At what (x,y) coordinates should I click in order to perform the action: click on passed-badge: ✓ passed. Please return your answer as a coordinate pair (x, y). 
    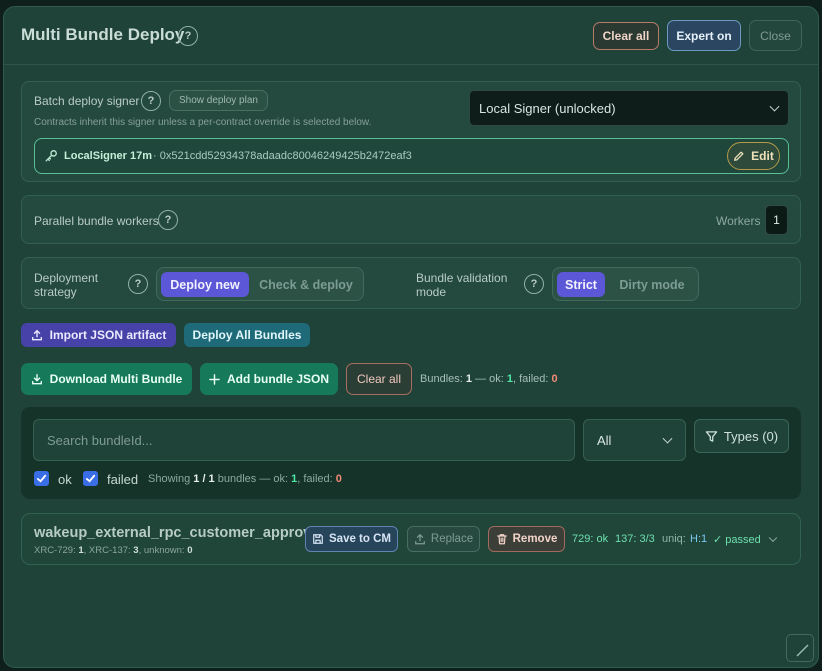
    Looking at the image, I should click on (737, 540).